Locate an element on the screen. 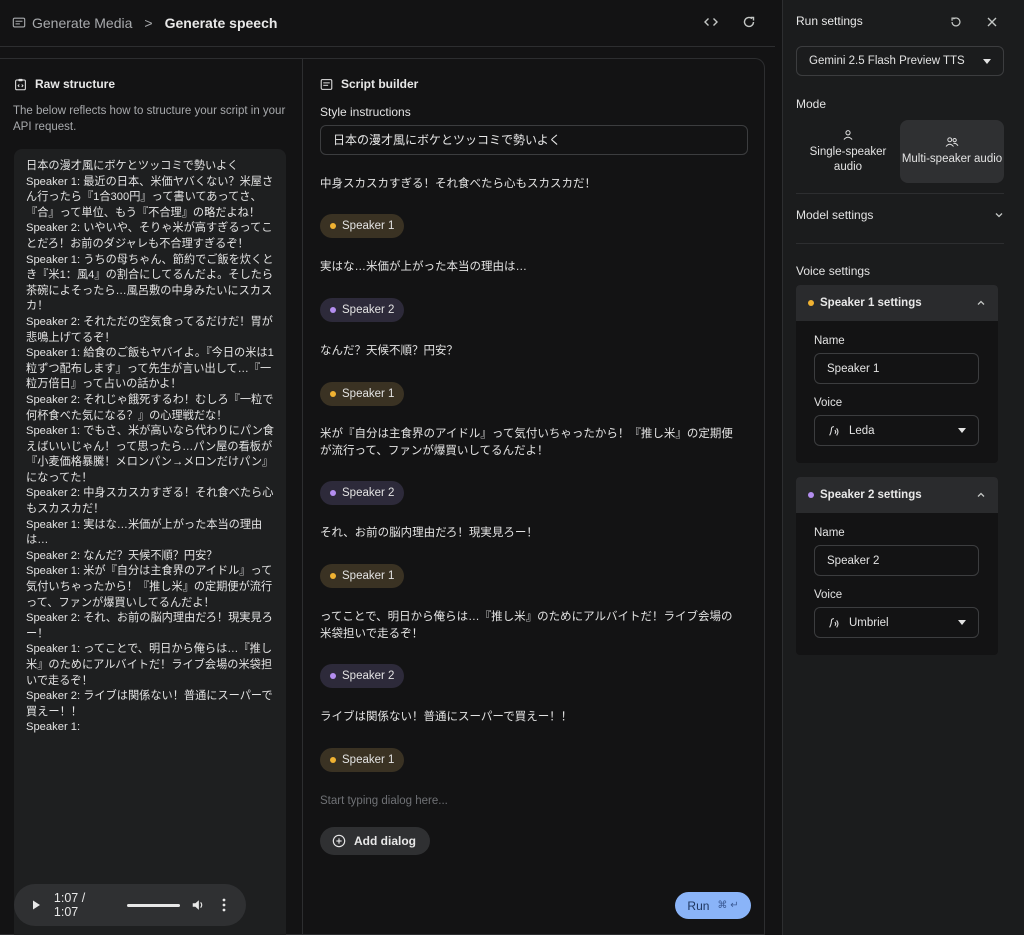 This screenshot has width=1024, height=935. style-instructions-input: 日本の漫才風にボケとツッコミで勢いよく is located at coordinates (534, 140).